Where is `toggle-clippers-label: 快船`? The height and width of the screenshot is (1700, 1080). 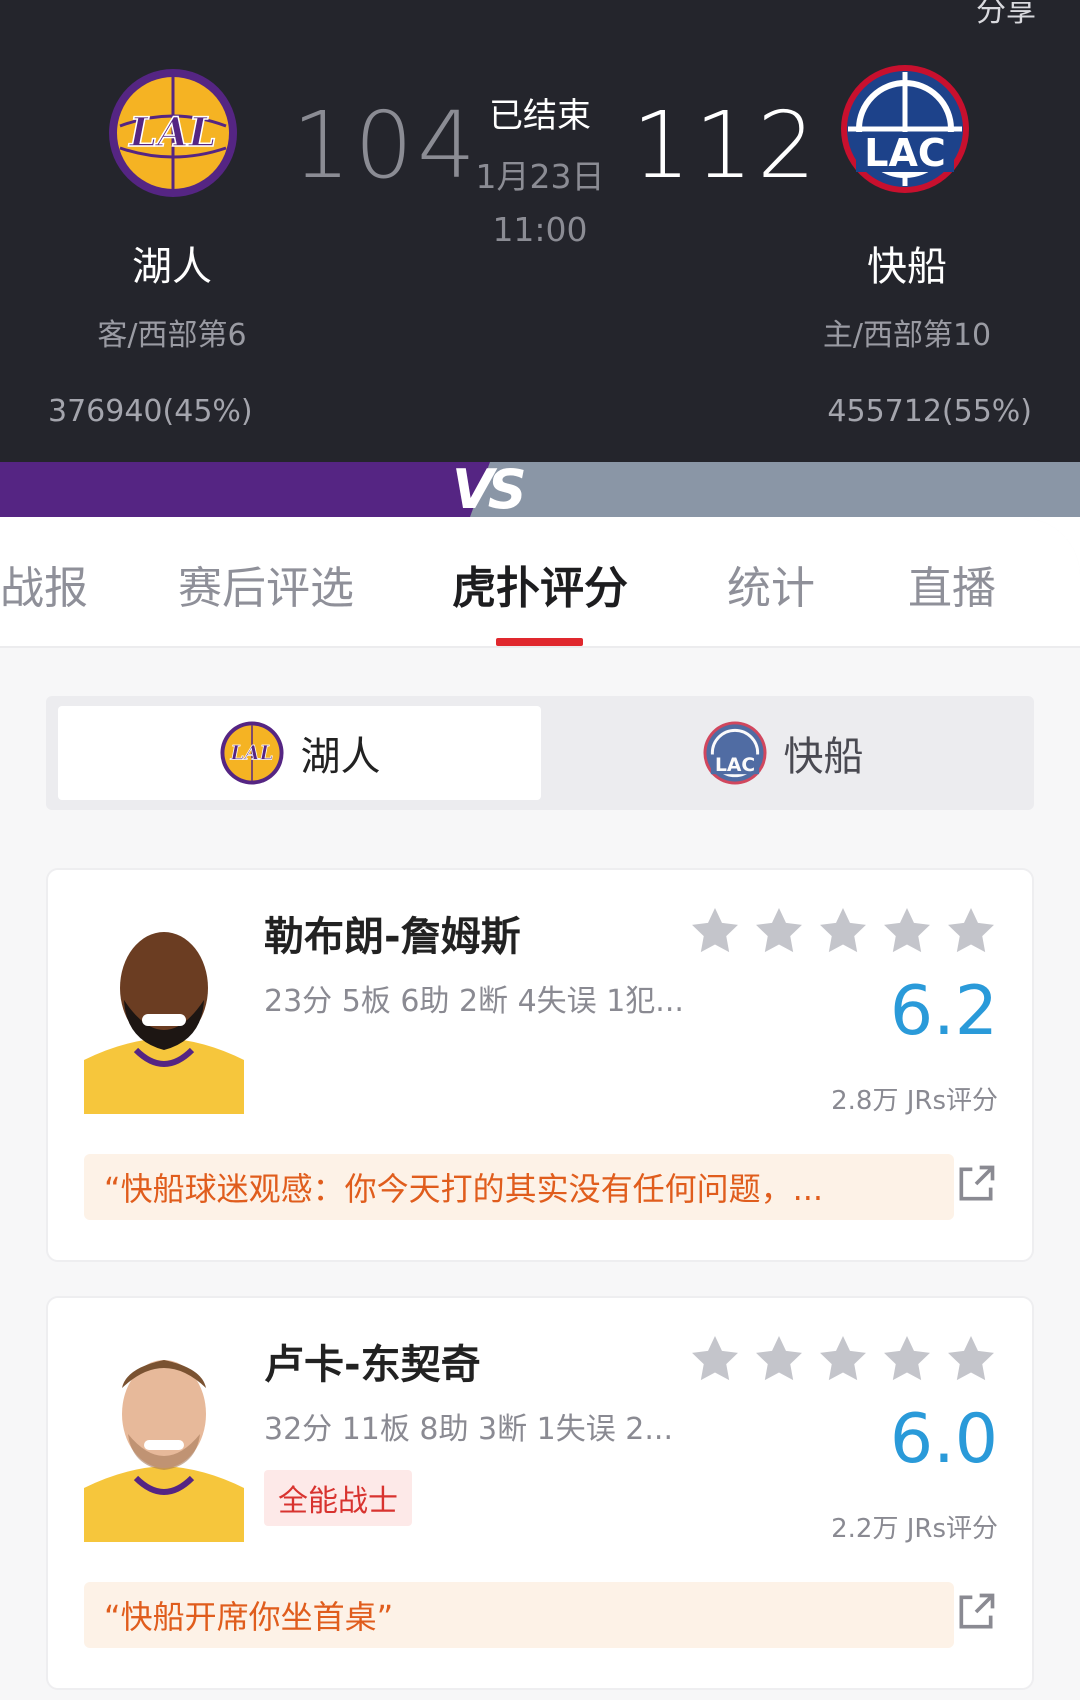 toggle-clippers-label: 快船 is located at coordinates (823, 757).